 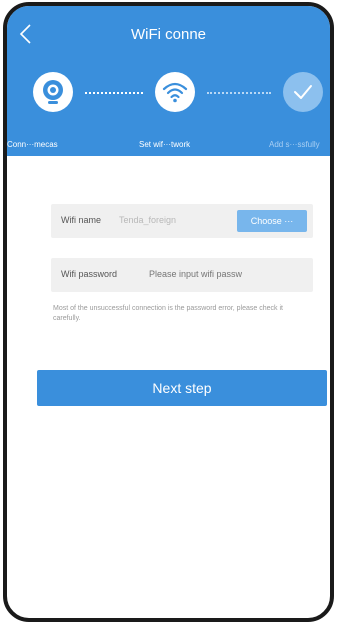 What do you see at coordinates (224, 274) in the screenshot?
I see `wifi-password-input` at bounding box center [224, 274].